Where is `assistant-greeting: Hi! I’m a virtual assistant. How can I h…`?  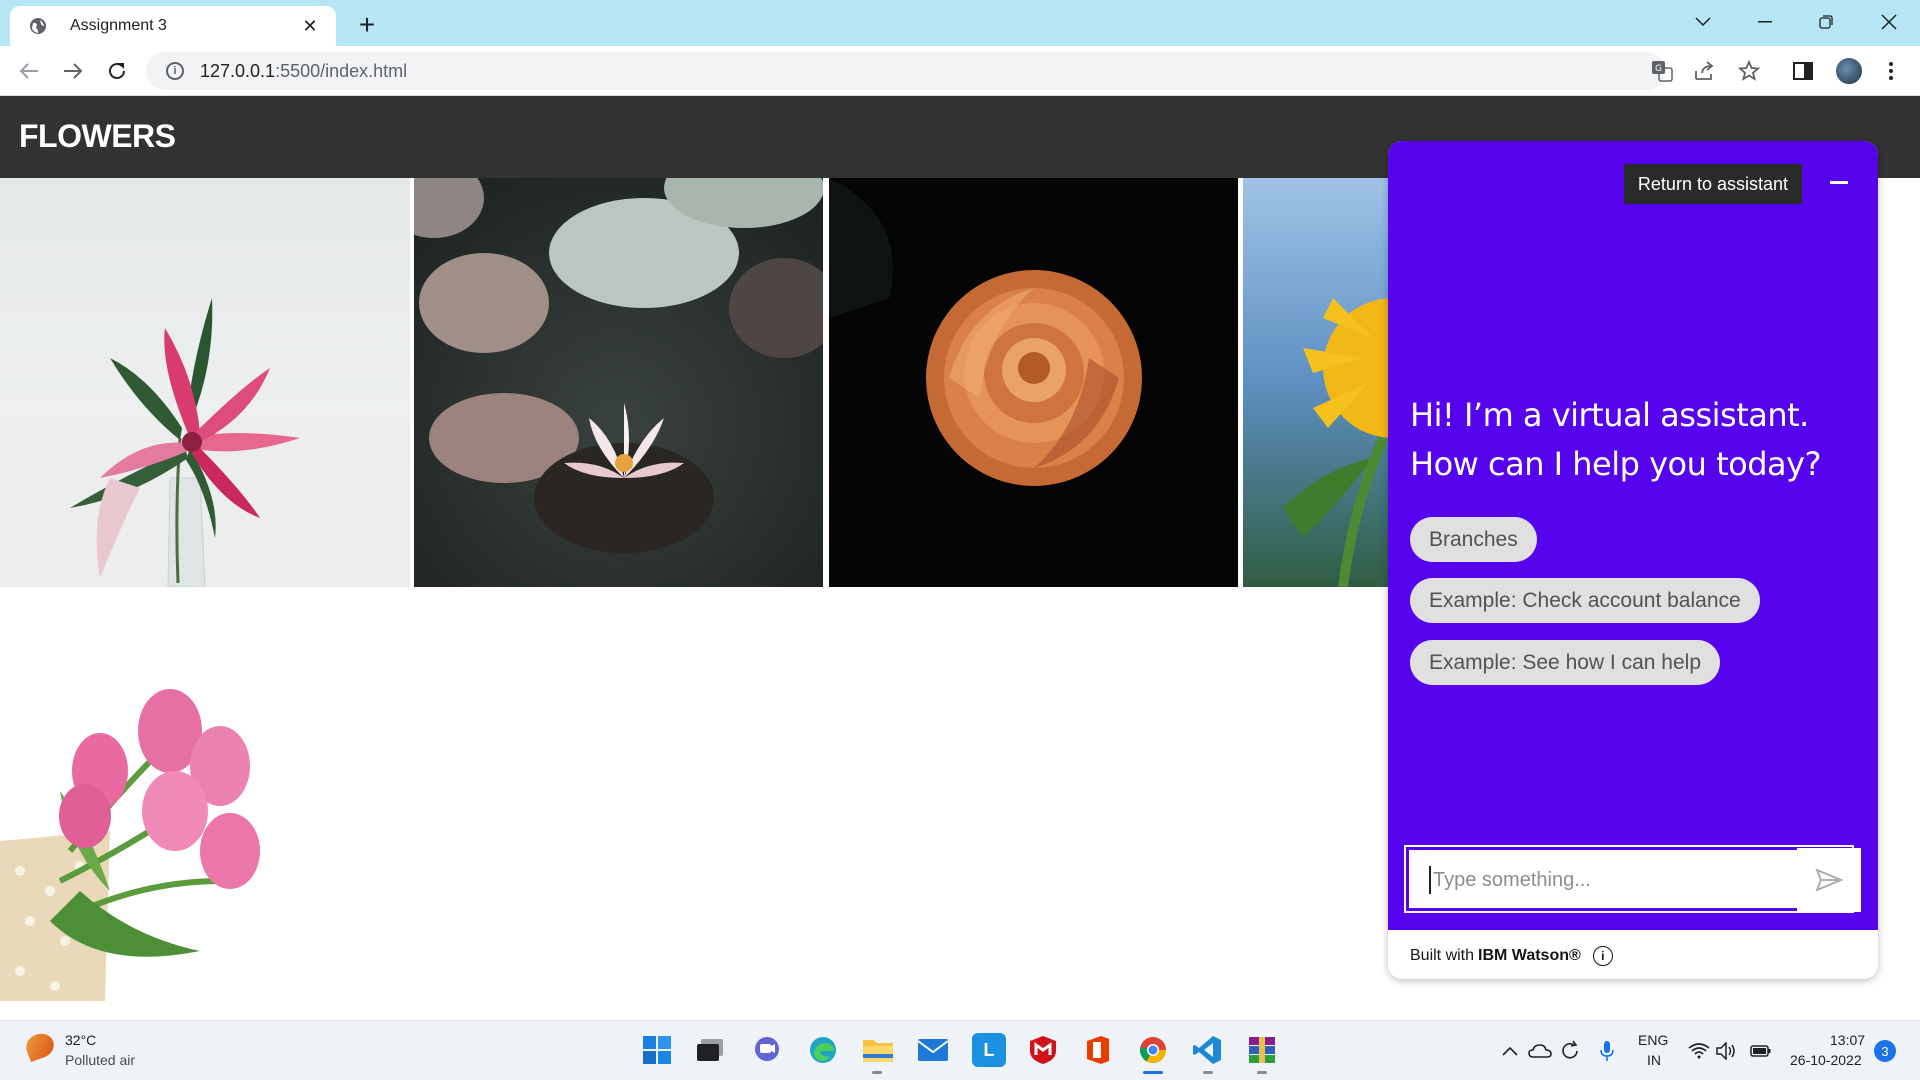
assistant-greeting: Hi! I’m a virtual assistant. How can I h… is located at coordinates (1616, 439).